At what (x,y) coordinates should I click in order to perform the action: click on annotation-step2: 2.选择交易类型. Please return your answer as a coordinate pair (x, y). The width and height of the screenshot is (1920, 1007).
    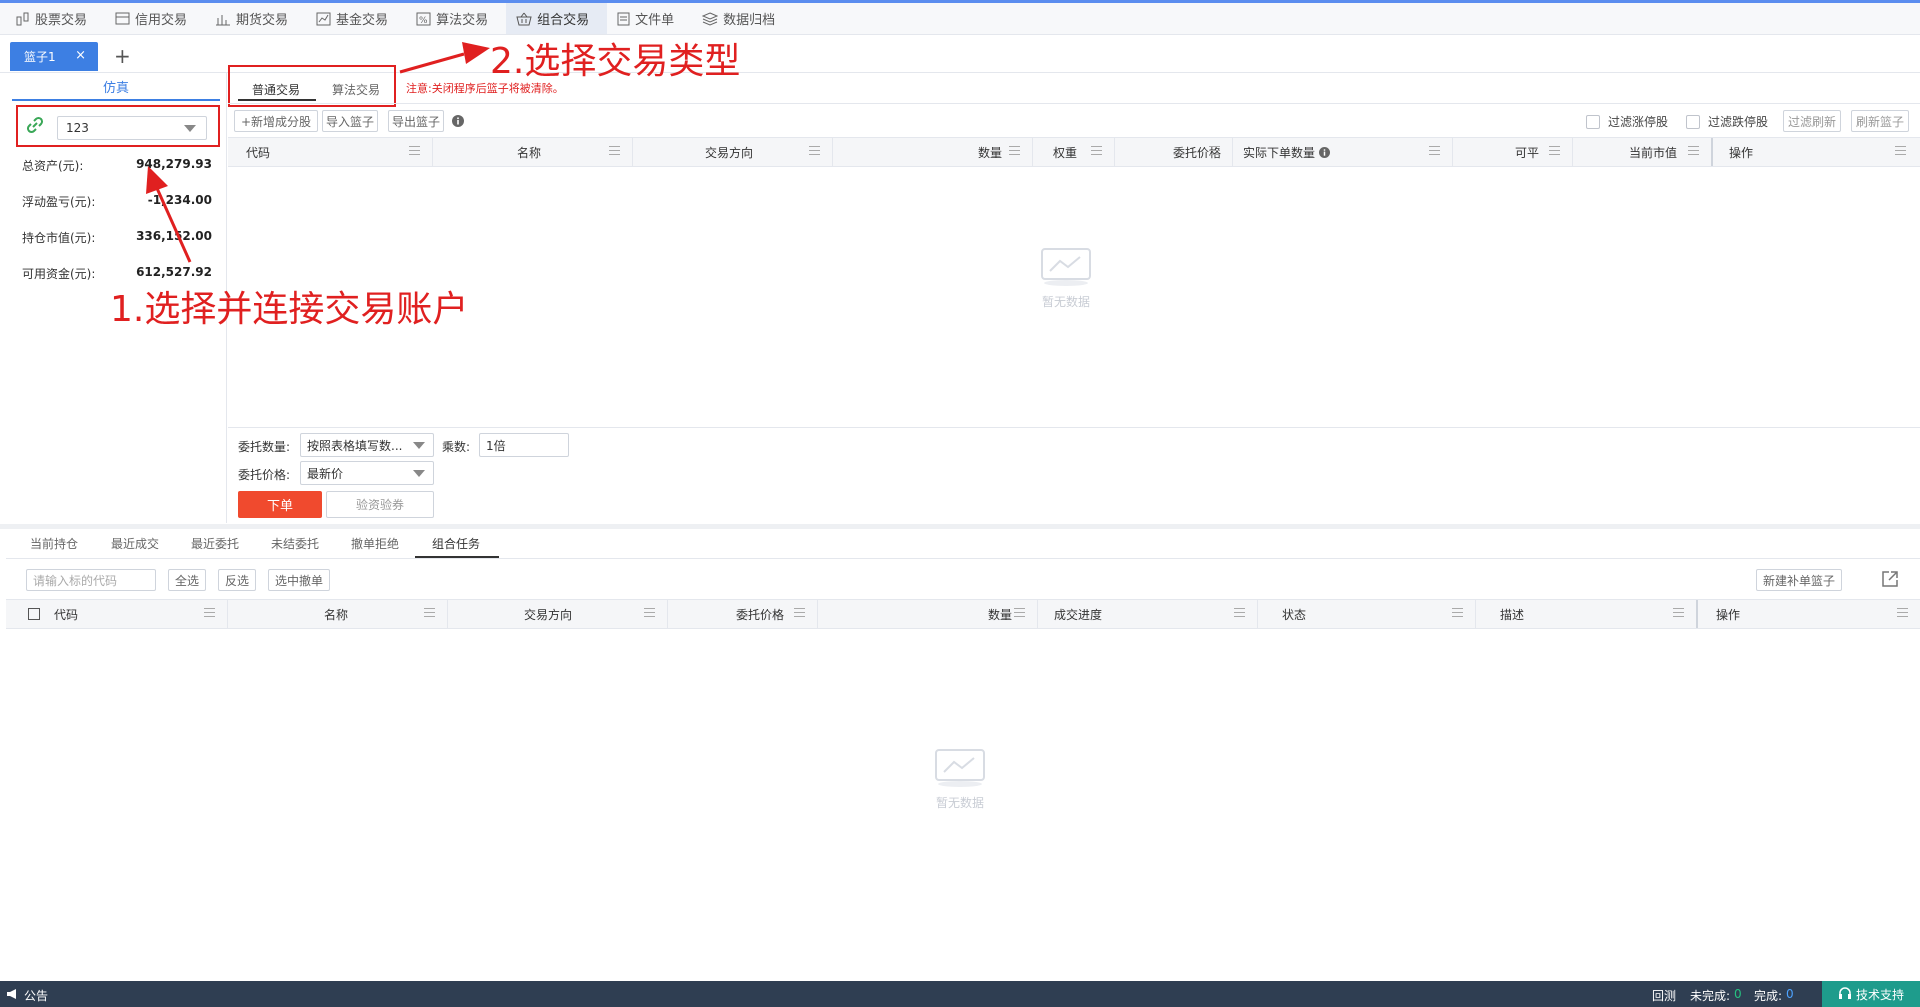
    Looking at the image, I should click on (615, 61).